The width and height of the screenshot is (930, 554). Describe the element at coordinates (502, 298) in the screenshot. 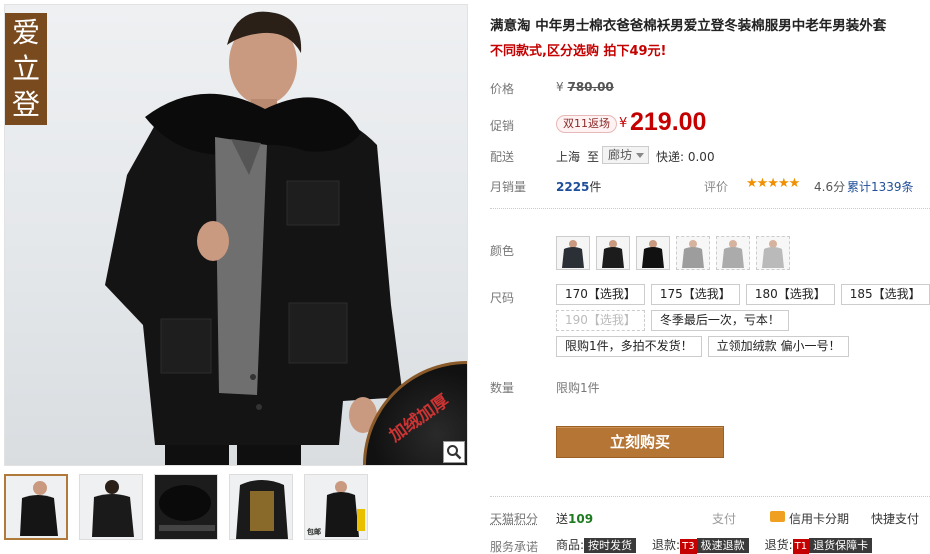

I see `size-label: 尺码` at that location.